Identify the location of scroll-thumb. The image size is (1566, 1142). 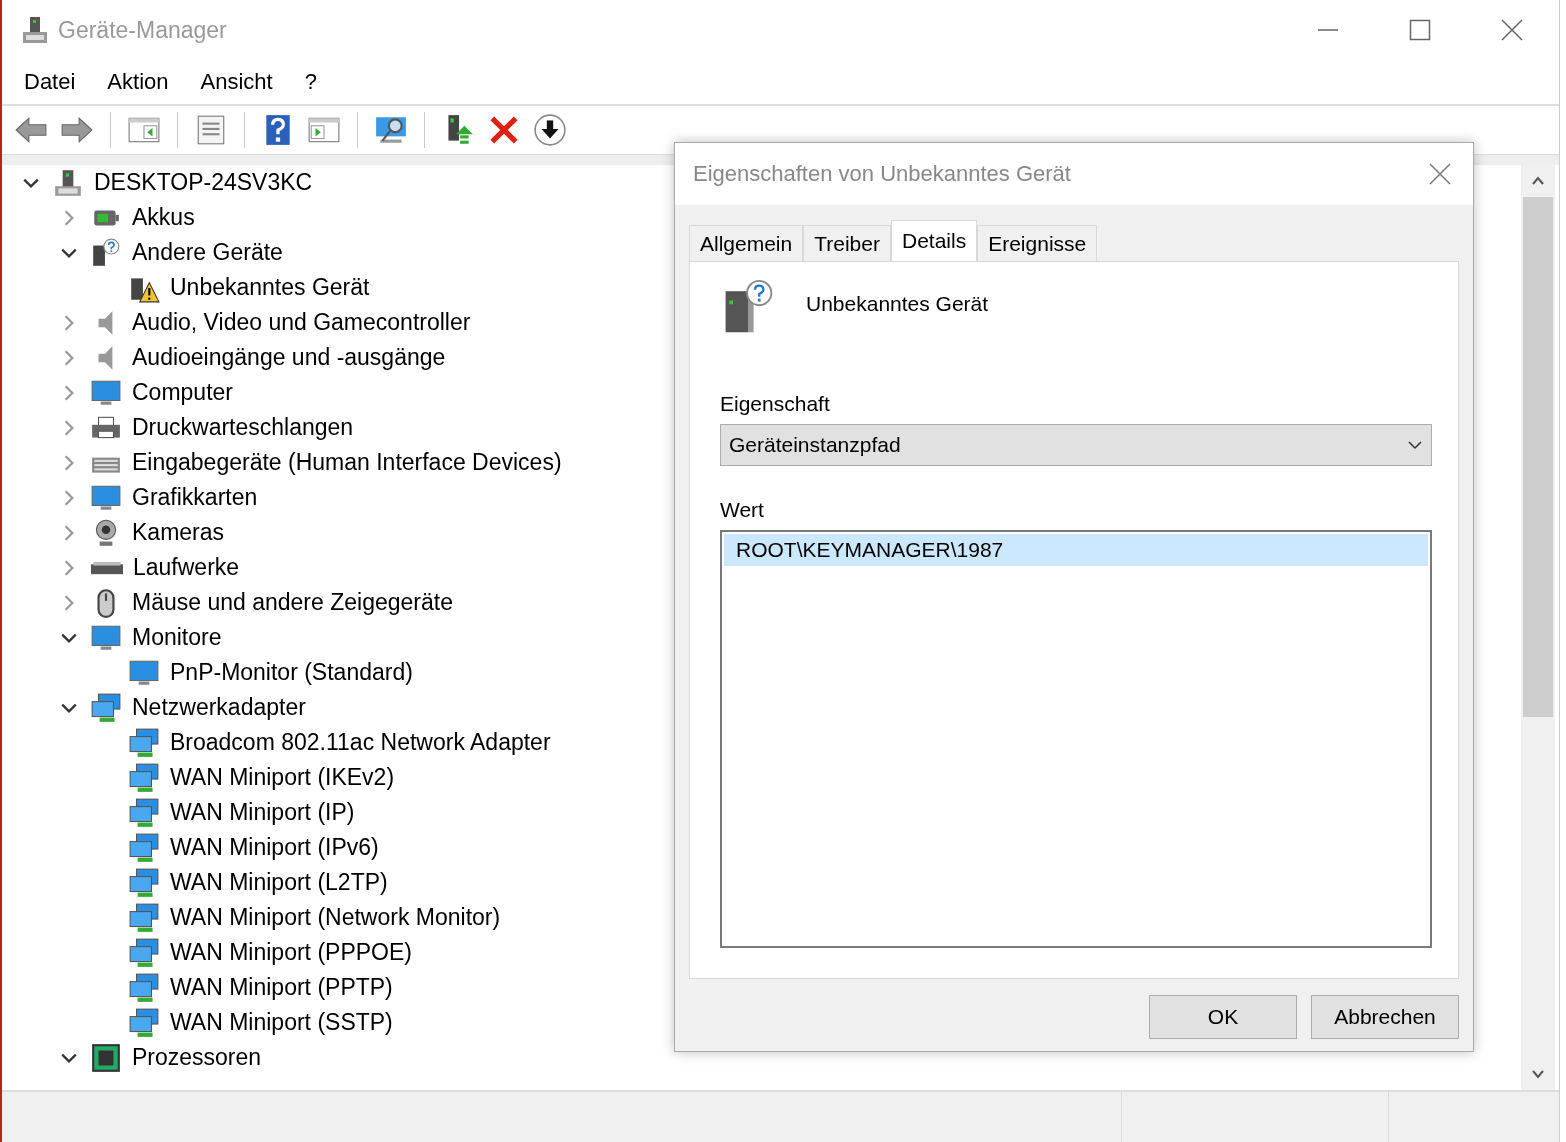
(1538, 457).